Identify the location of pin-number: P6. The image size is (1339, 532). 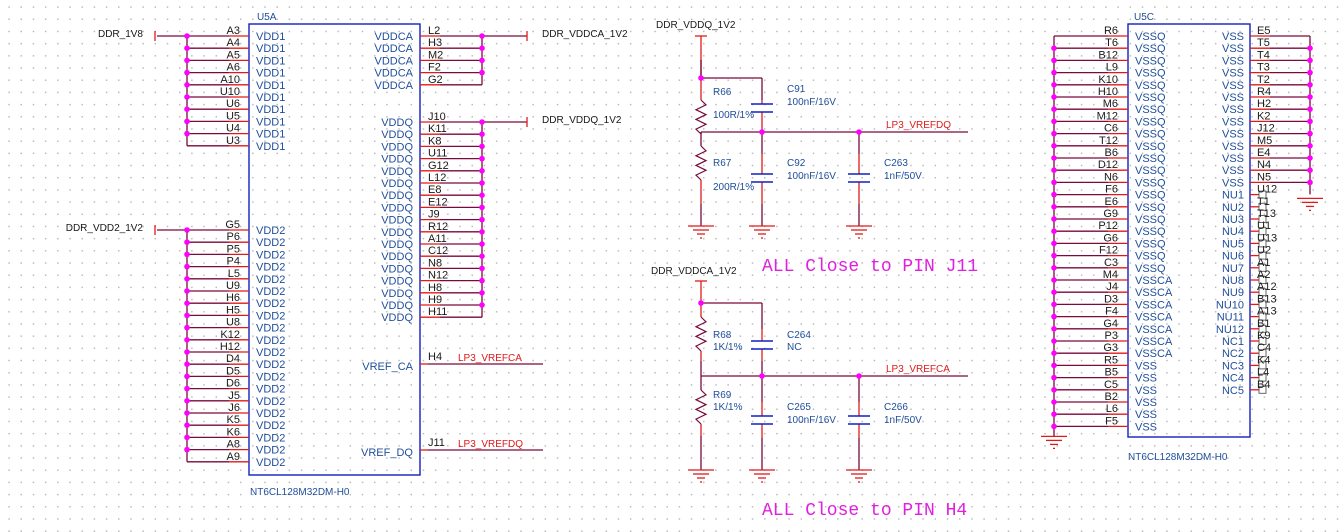
(233, 237).